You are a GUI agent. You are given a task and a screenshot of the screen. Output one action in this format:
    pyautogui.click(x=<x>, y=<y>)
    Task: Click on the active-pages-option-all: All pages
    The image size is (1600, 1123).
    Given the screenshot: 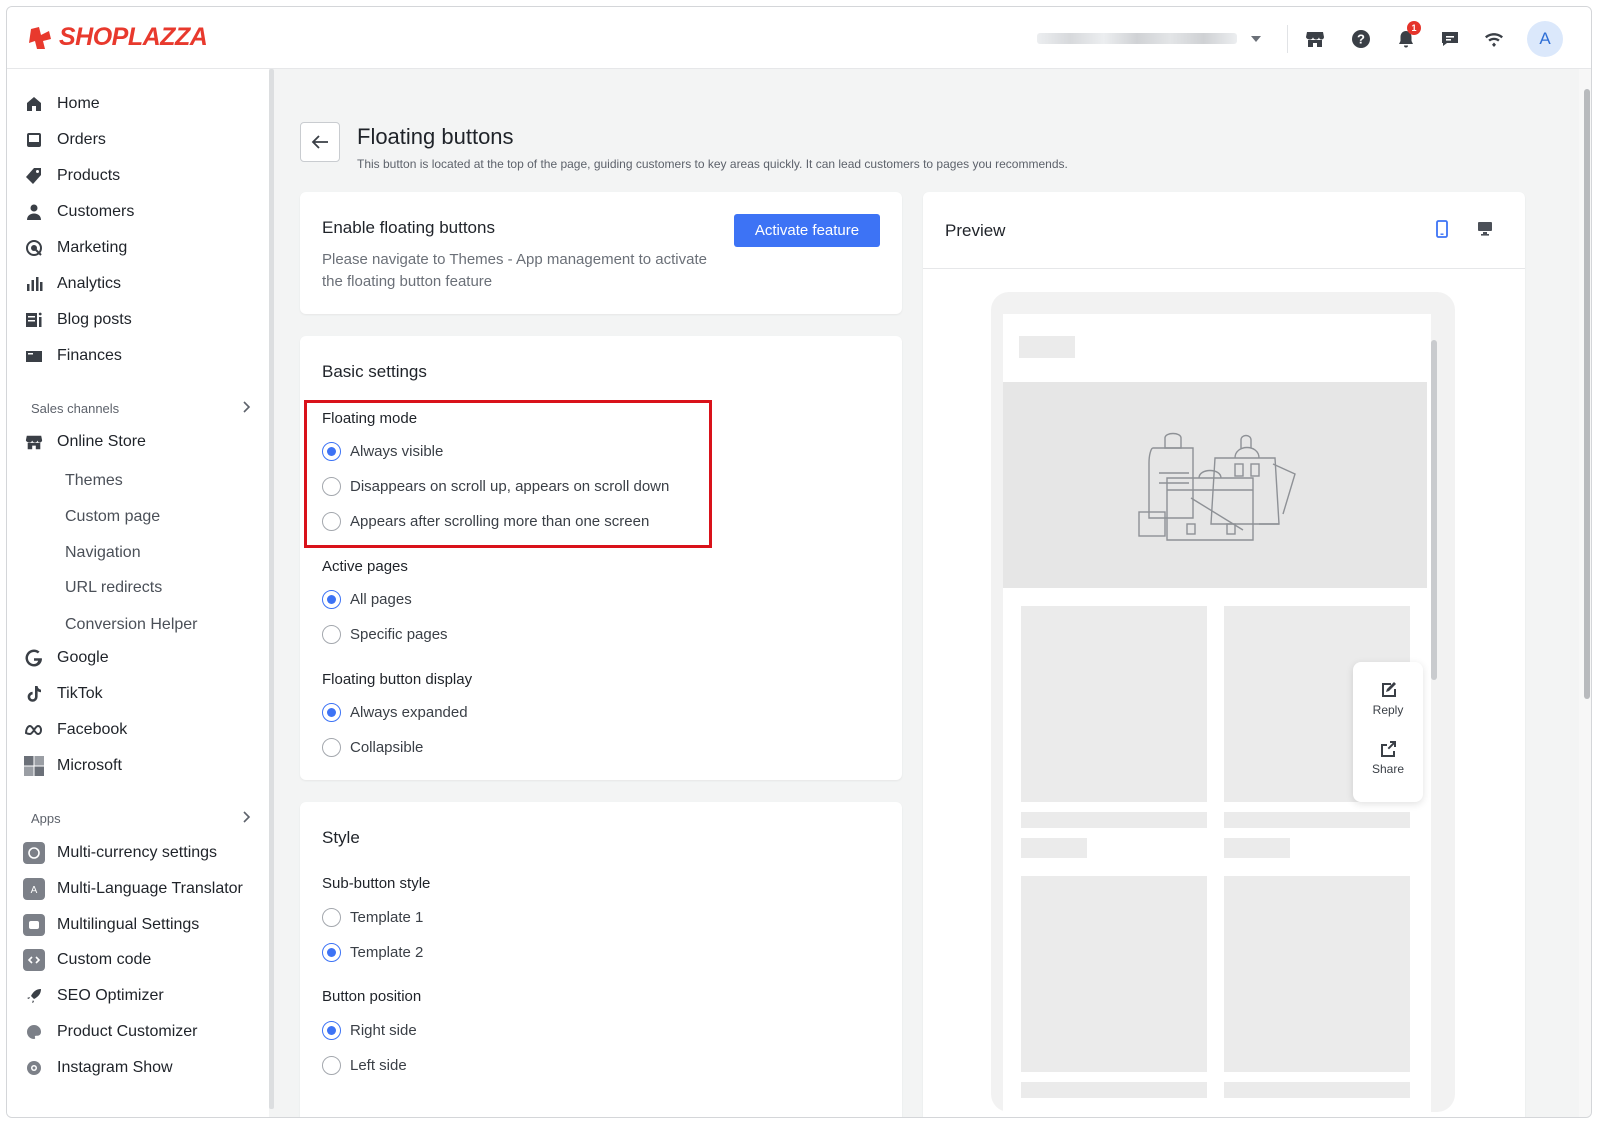 What is the action you would take?
    pyautogui.click(x=367, y=599)
    